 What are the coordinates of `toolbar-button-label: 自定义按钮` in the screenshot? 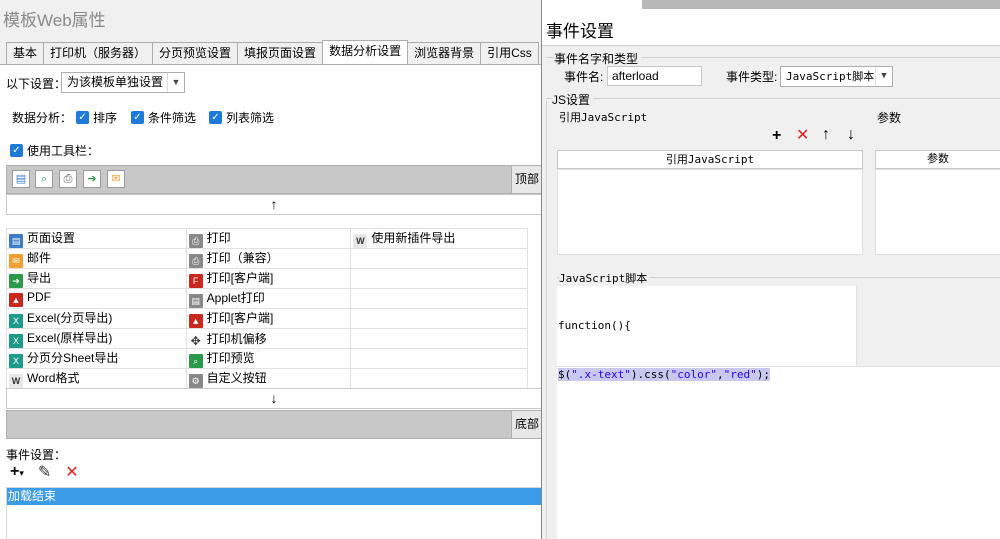 It's located at (236, 378).